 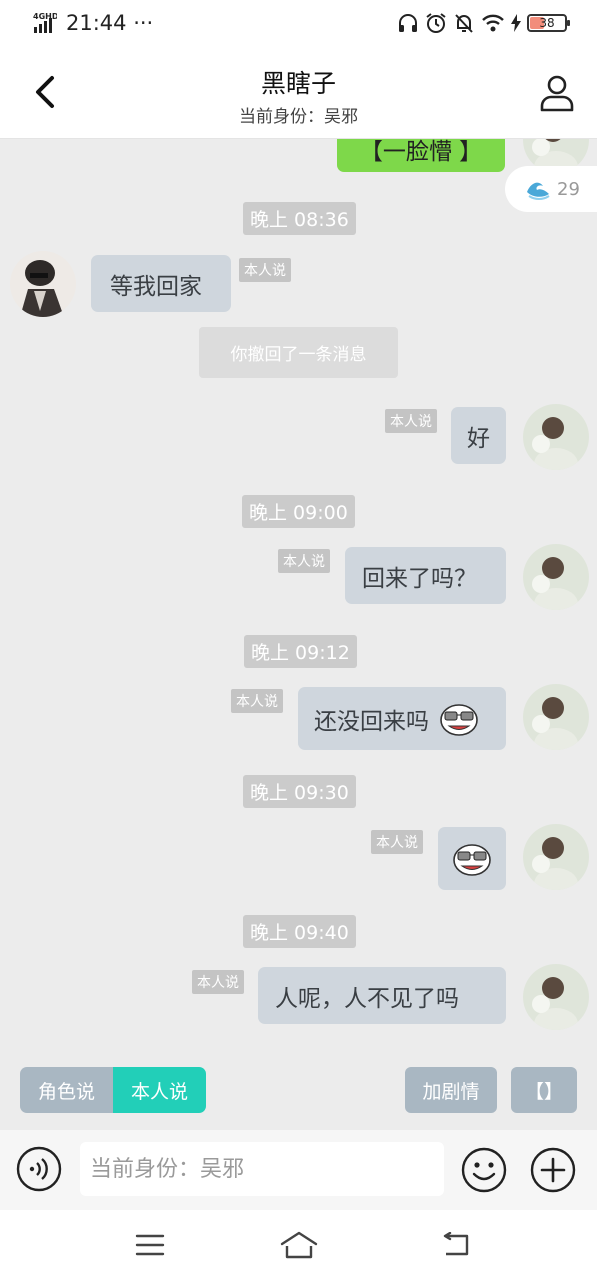 What do you see at coordinates (371, 721) in the screenshot?
I see `message-text: 还没回来吗` at bounding box center [371, 721].